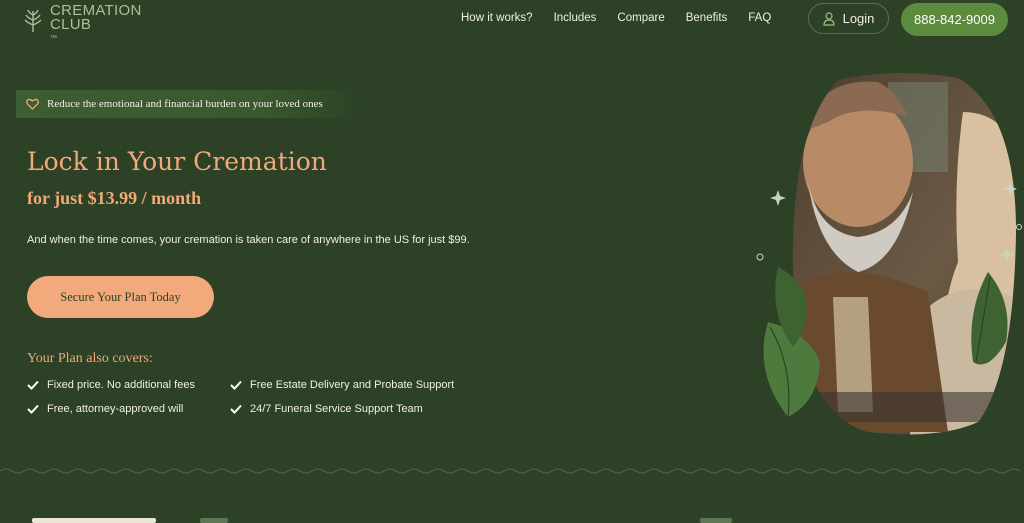 Image resolution: width=1024 pixels, height=523 pixels. I want to click on feature-item: Free Estate Delivery and Probate Support, so click(342, 385).